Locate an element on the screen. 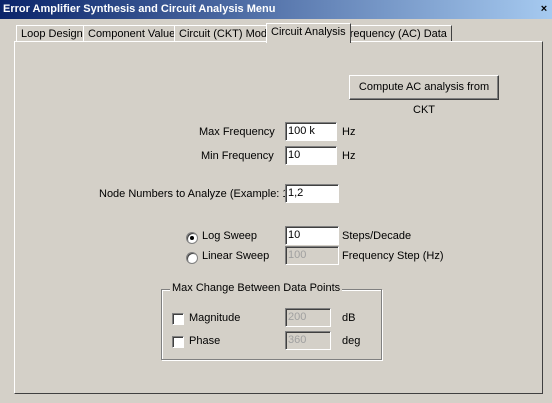 This screenshot has height=403, width=552. tab-frequency-ac-data: Frequency (AC) Data is located at coordinates (395, 33).